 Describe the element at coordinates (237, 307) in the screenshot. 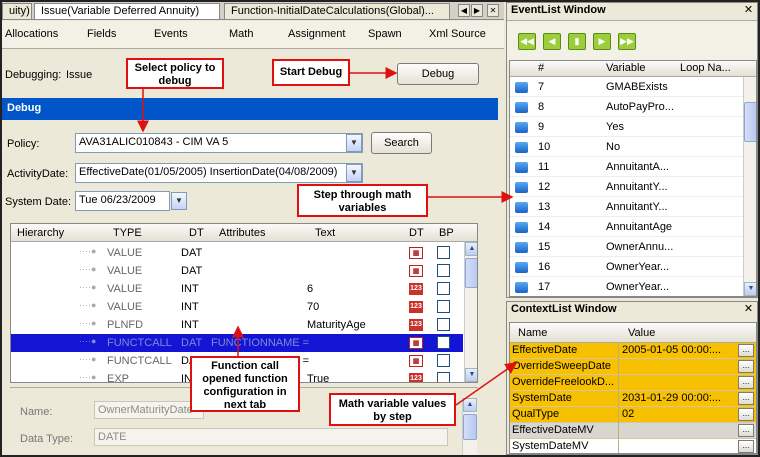

I see `table-row: ····● VALUE INT 70 123` at that location.